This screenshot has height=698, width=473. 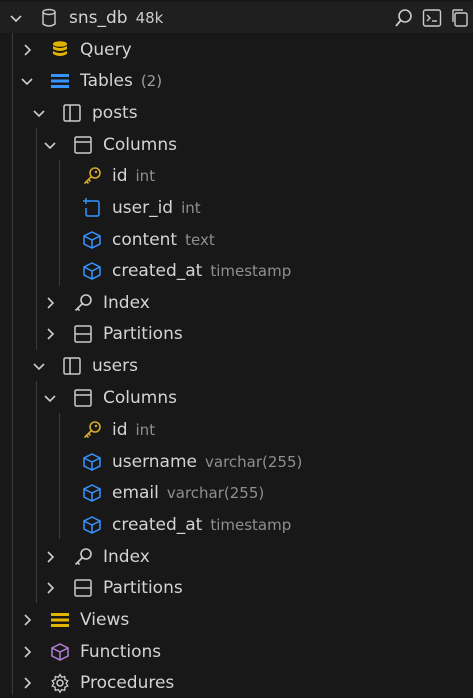 I want to click on tree-item-query: Query, so click(x=236, y=49).